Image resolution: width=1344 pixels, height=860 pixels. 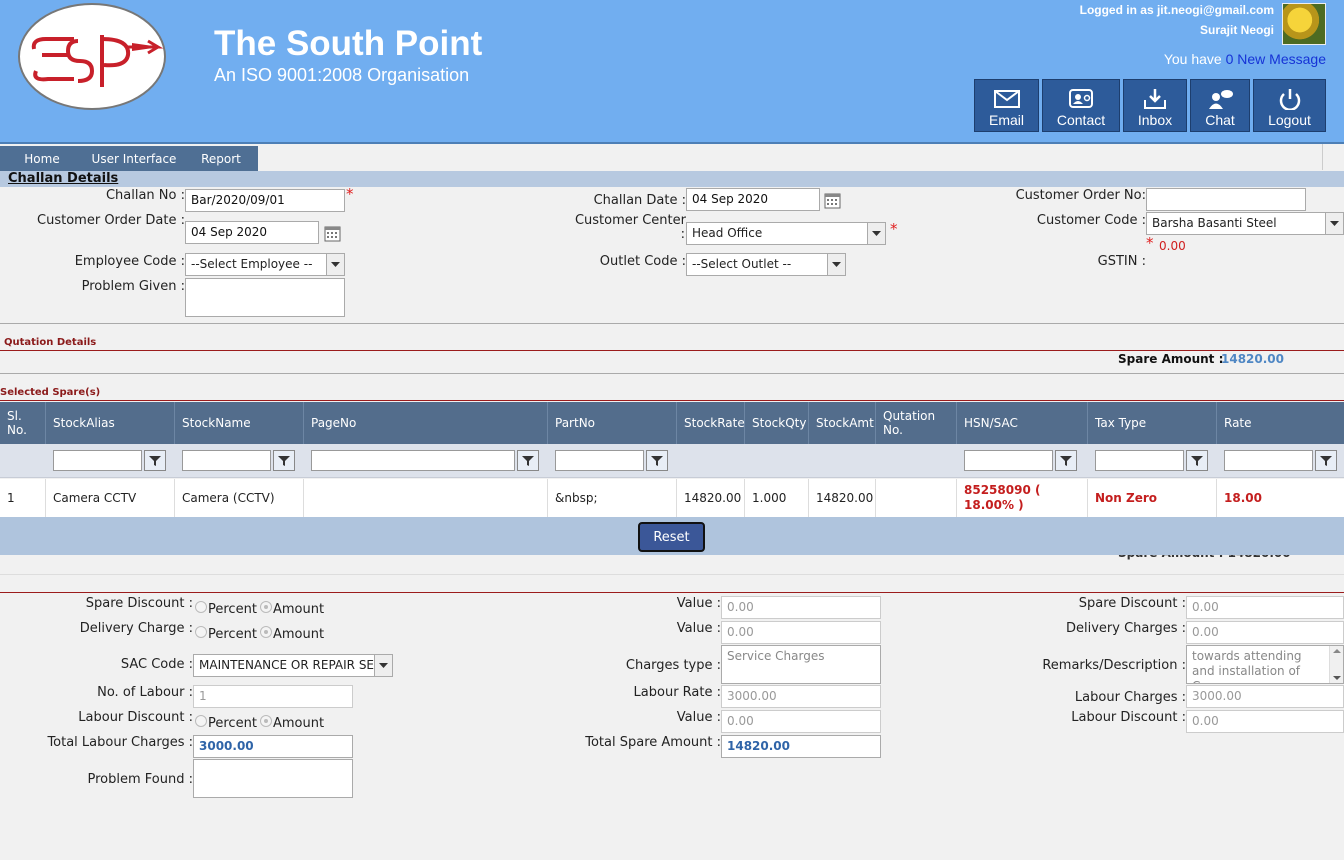 What do you see at coordinates (266, 632) in the screenshot?
I see `delivery-charge-amount-radio` at bounding box center [266, 632].